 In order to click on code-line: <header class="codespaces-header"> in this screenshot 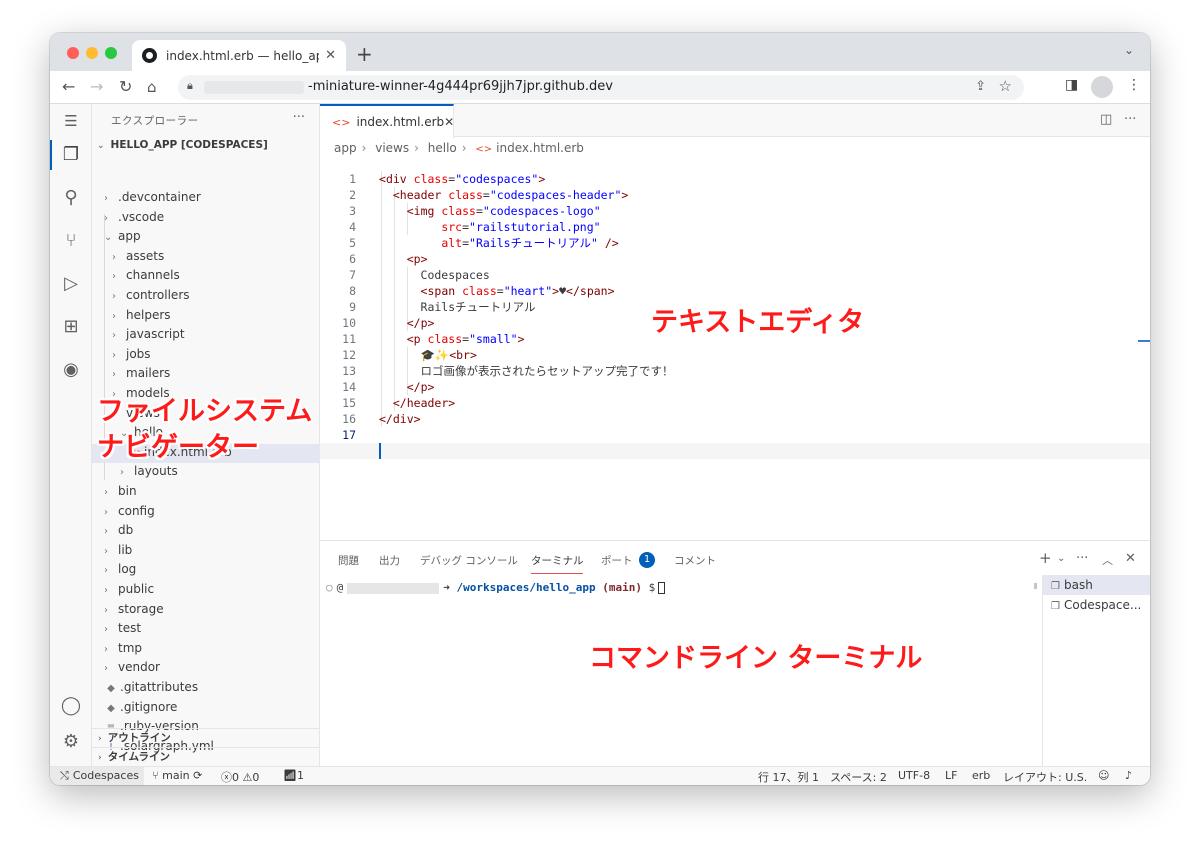, I will do `click(503, 195)`.